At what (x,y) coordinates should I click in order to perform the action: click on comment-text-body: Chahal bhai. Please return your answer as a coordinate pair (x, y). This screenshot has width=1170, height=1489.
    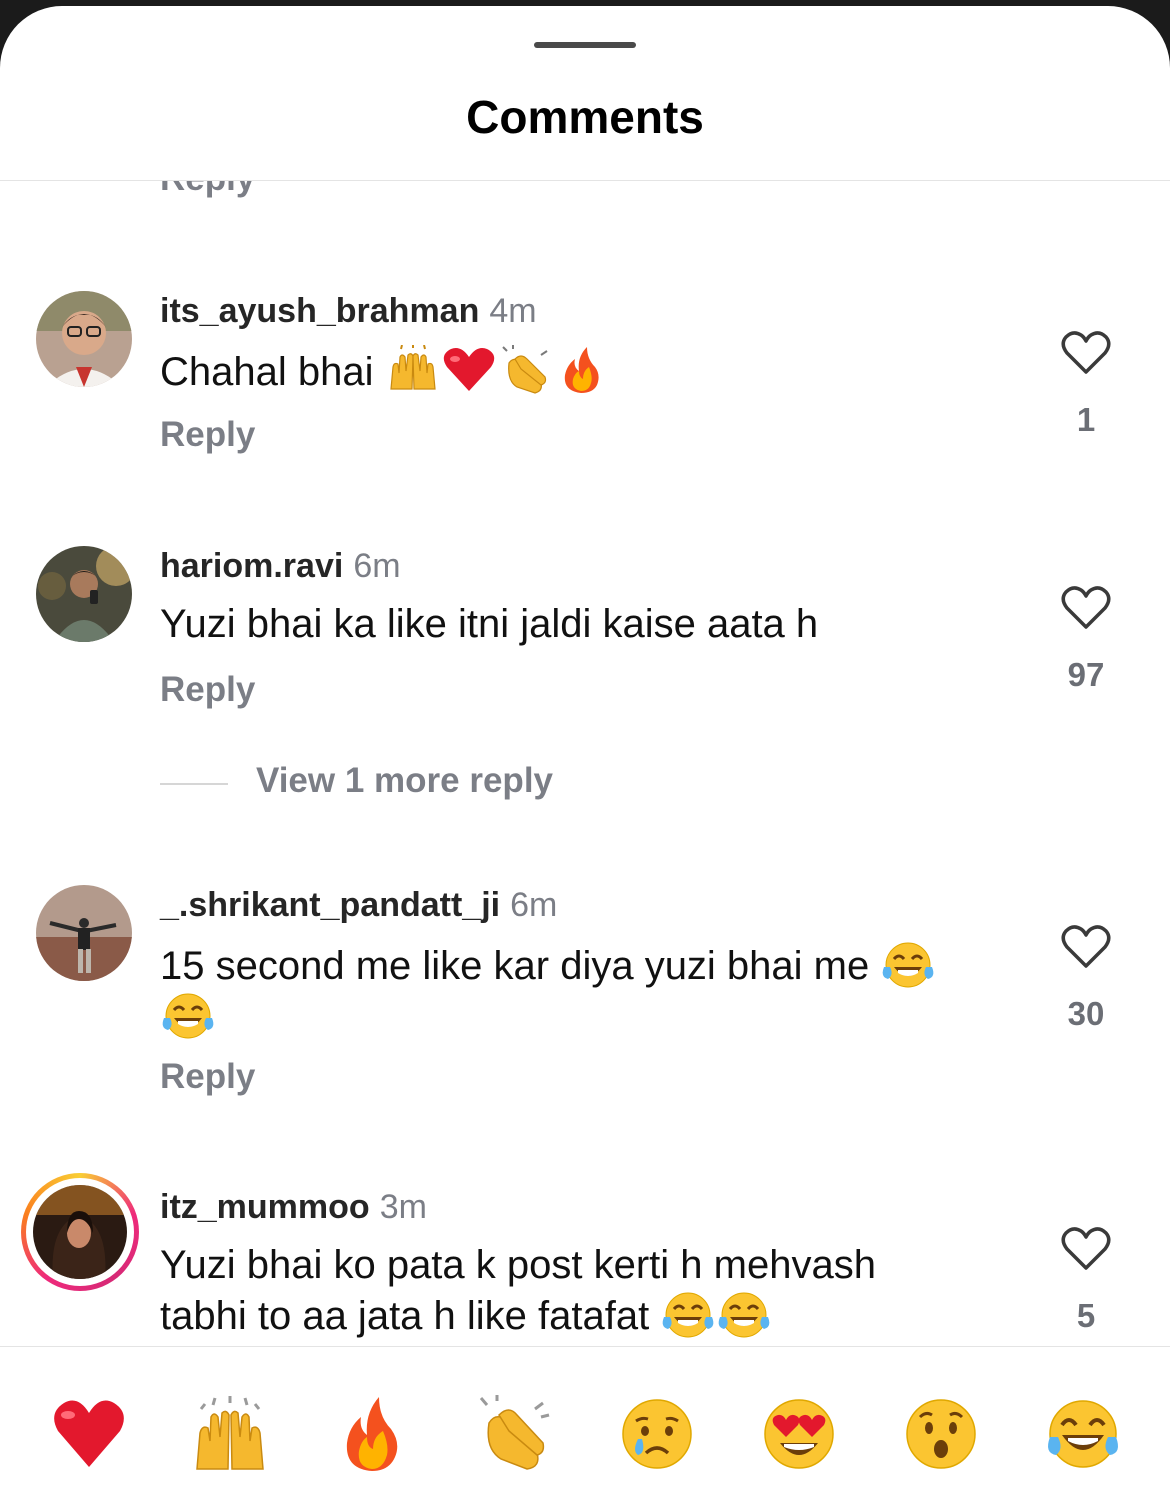
    Looking at the image, I should click on (267, 372).